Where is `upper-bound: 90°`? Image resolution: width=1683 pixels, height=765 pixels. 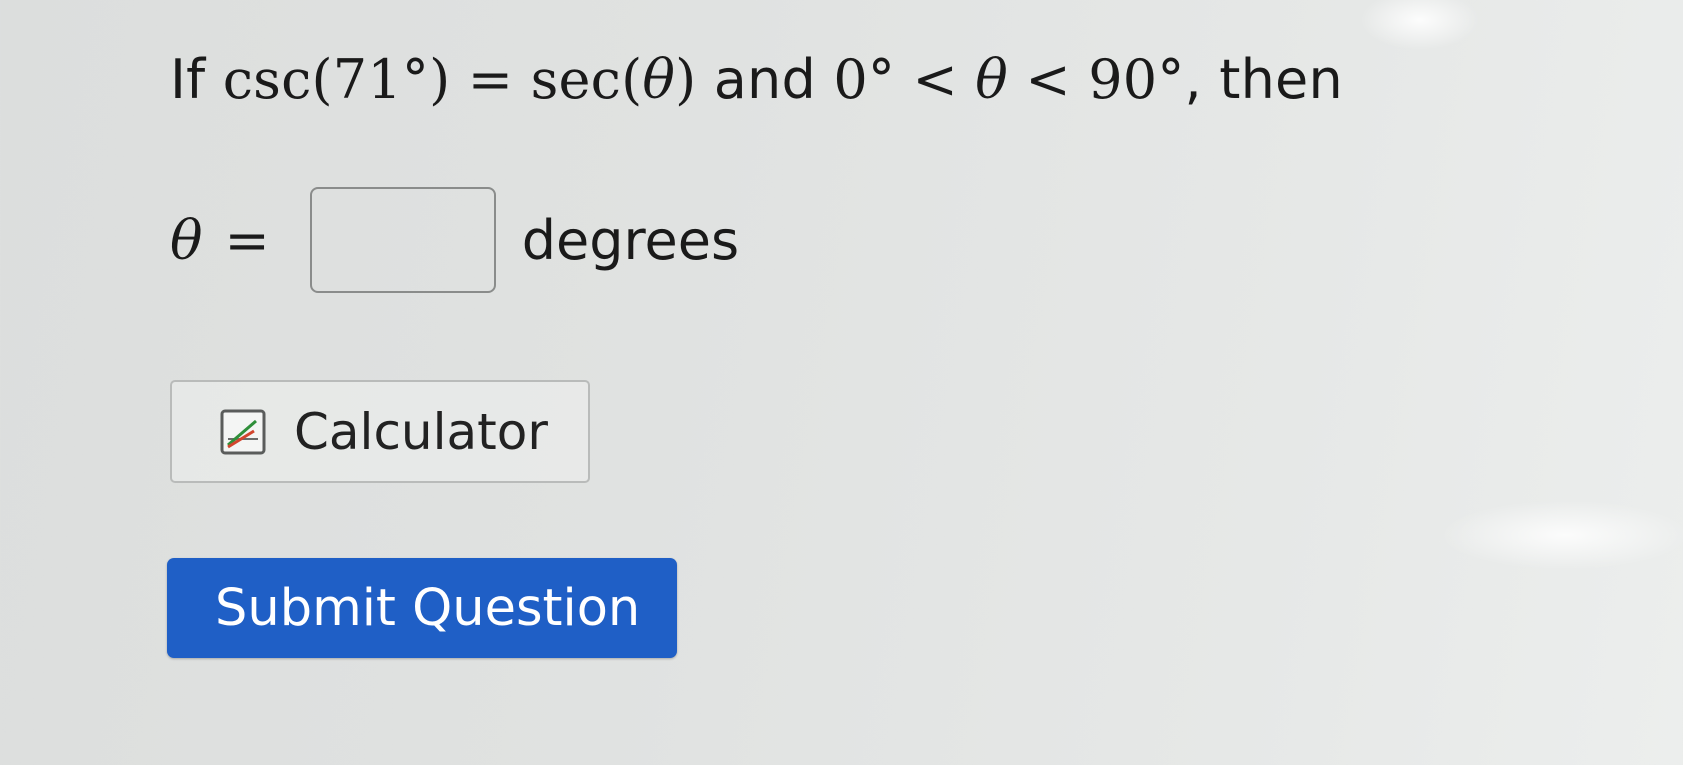 upper-bound: 90° is located at coordinates (1136, 79).